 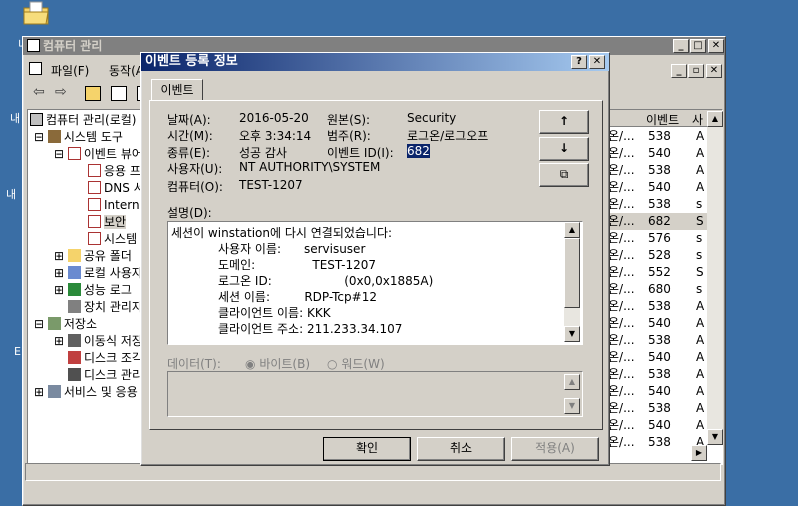 I want to click on arrow-down-icon: ↓, so click(x=564, y=148).